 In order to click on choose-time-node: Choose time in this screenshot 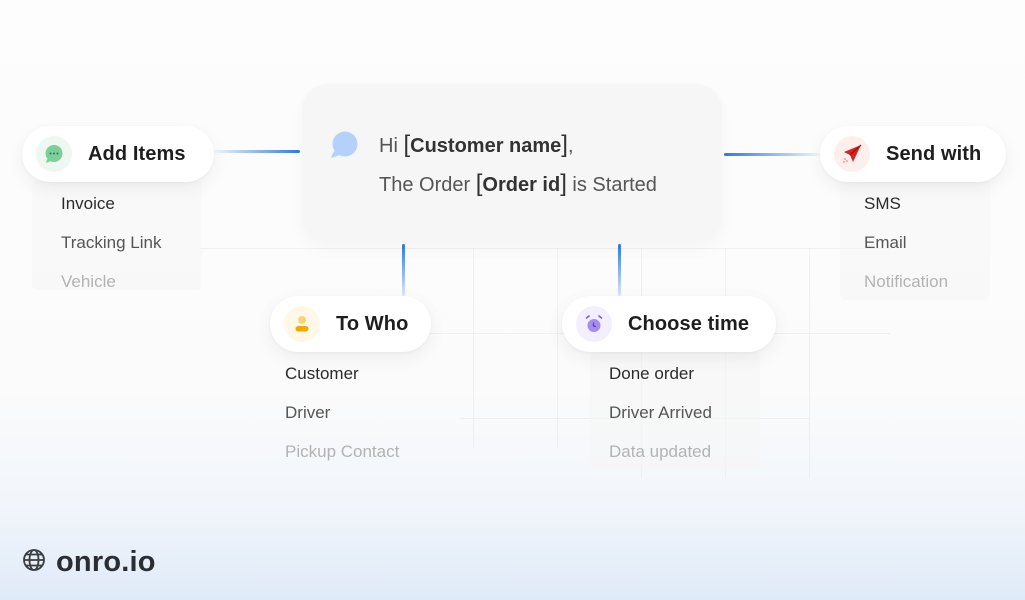, I will do `click(669, 324)`.